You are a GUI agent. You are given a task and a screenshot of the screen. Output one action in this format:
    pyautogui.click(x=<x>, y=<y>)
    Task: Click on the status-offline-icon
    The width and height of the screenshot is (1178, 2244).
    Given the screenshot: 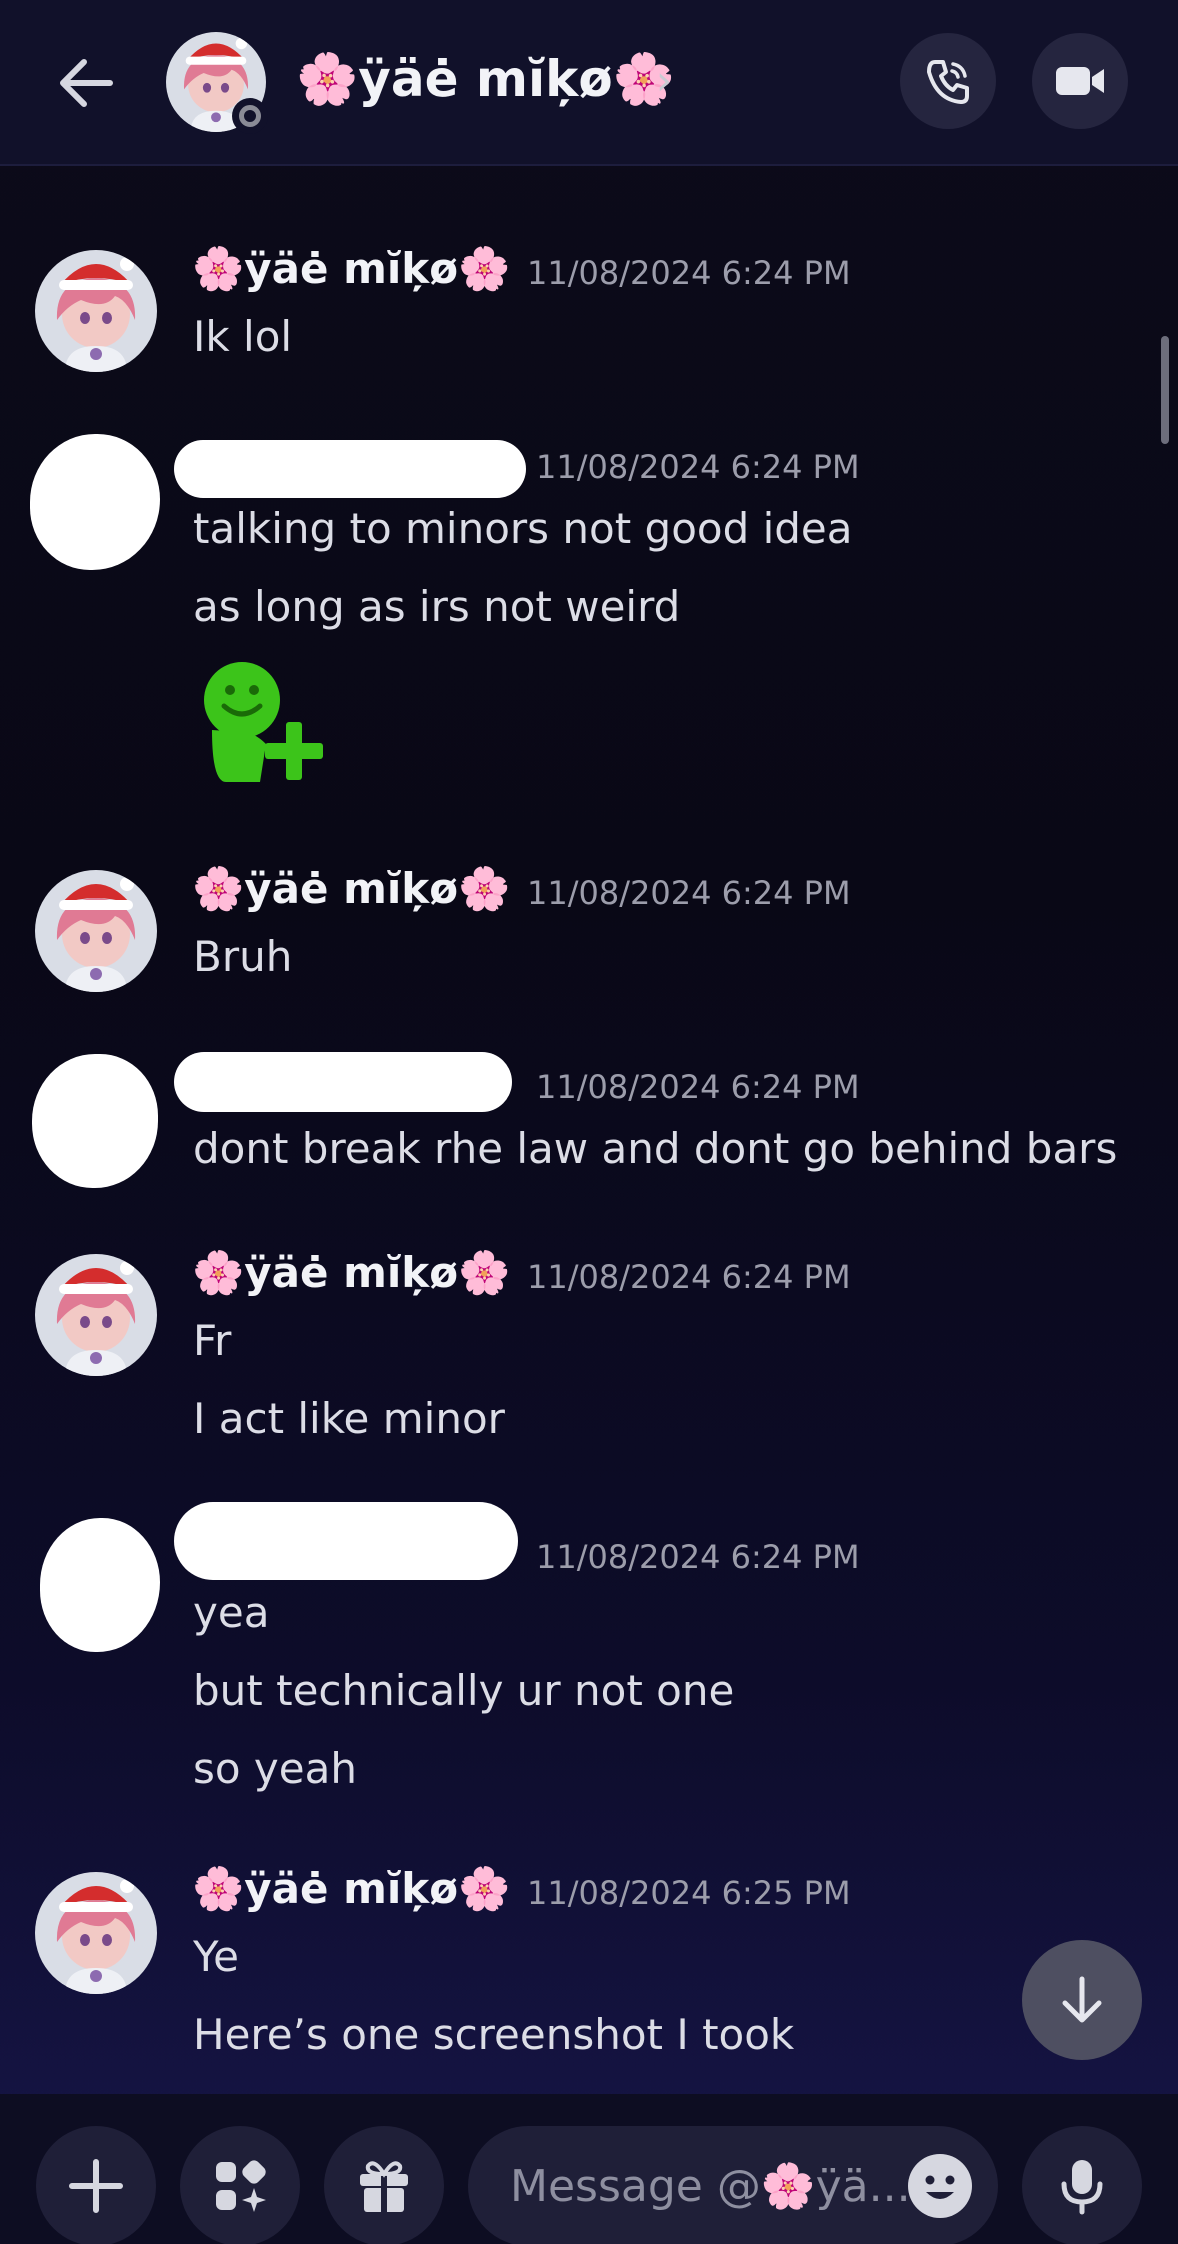 What is the action you would take?
    pyautogui.click(x=250, y=116)
    